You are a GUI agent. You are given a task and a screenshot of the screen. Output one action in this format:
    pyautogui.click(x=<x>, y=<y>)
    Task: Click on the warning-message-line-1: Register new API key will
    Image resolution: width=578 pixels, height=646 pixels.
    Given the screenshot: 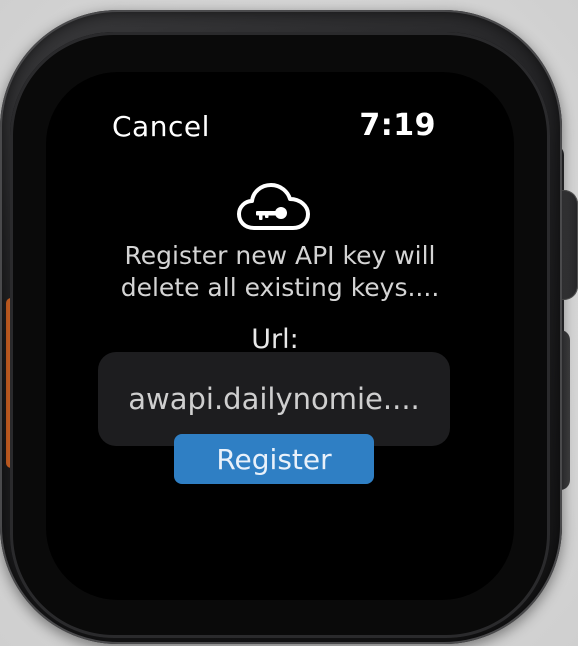 What is the action you would take?
    pyautogui.click(x=280, y=255)
    